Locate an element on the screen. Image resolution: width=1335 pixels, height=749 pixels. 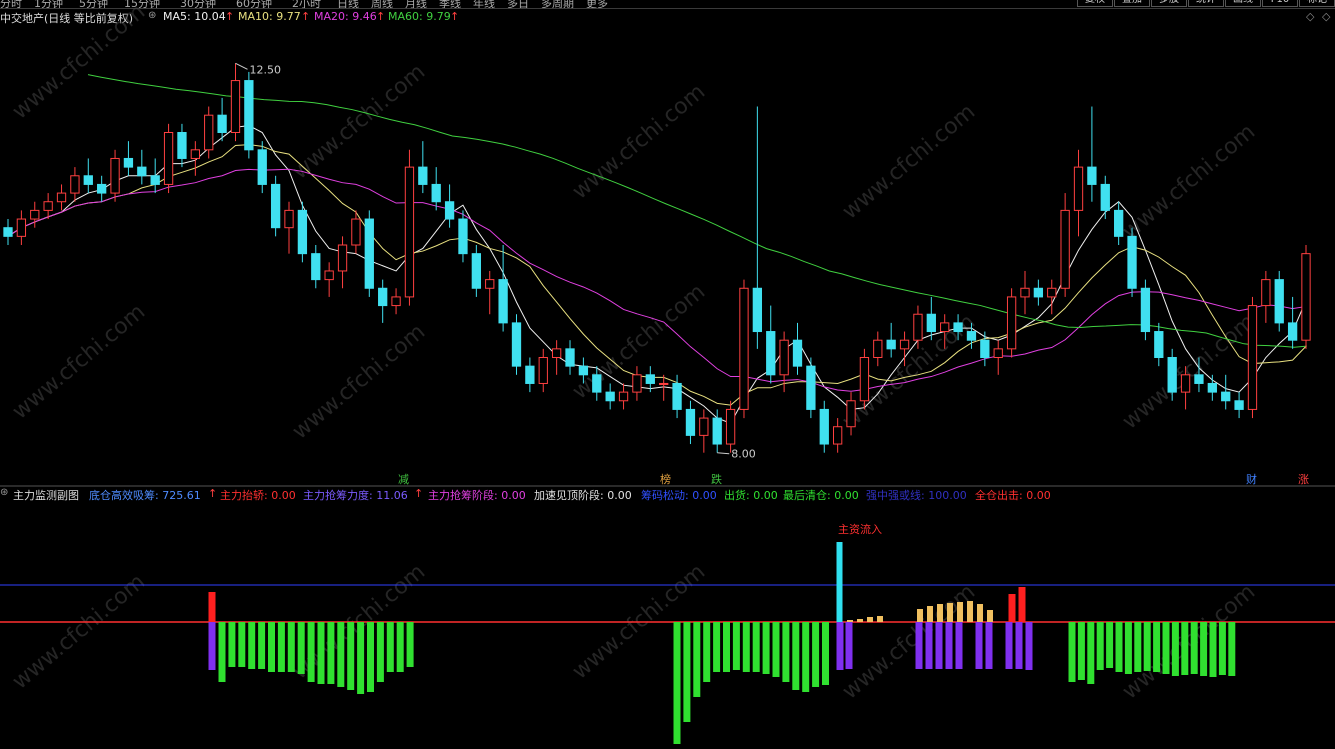
event-marker: 减 is located at coordinates (403, 479).